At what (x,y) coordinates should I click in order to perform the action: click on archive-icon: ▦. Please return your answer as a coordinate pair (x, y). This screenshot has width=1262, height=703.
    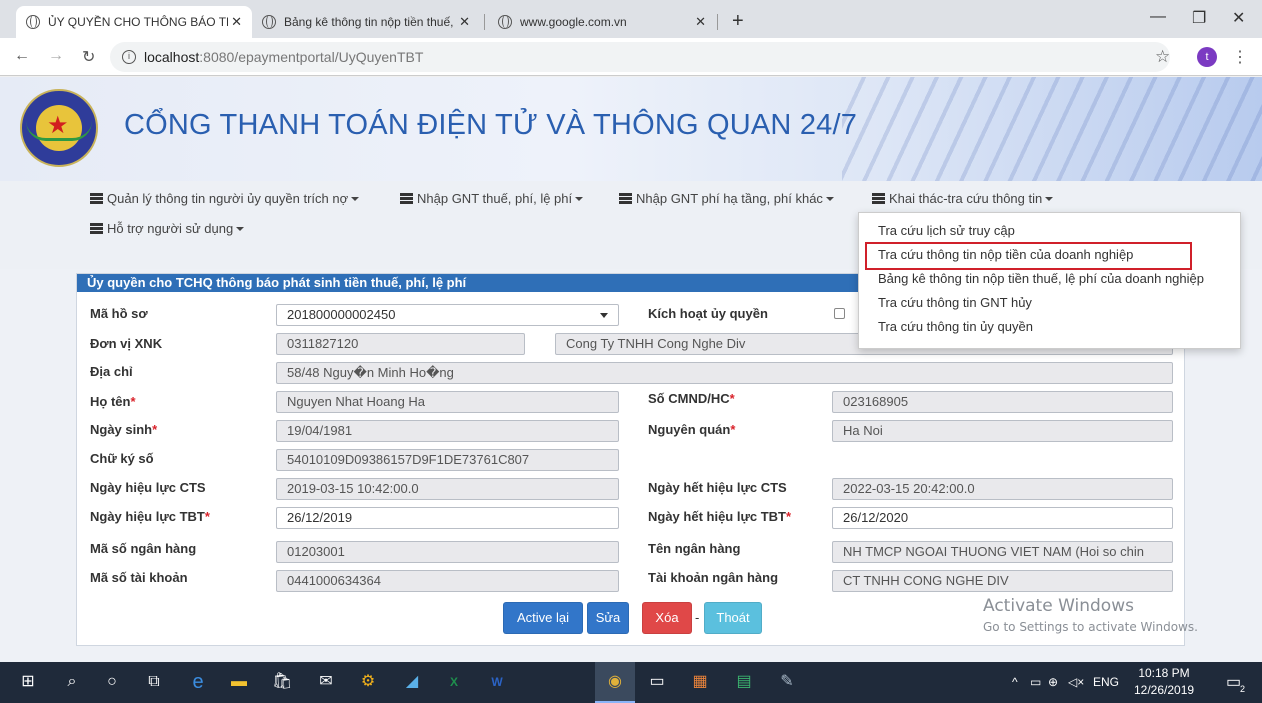
    Looking at the image, I should click on (700, 682).